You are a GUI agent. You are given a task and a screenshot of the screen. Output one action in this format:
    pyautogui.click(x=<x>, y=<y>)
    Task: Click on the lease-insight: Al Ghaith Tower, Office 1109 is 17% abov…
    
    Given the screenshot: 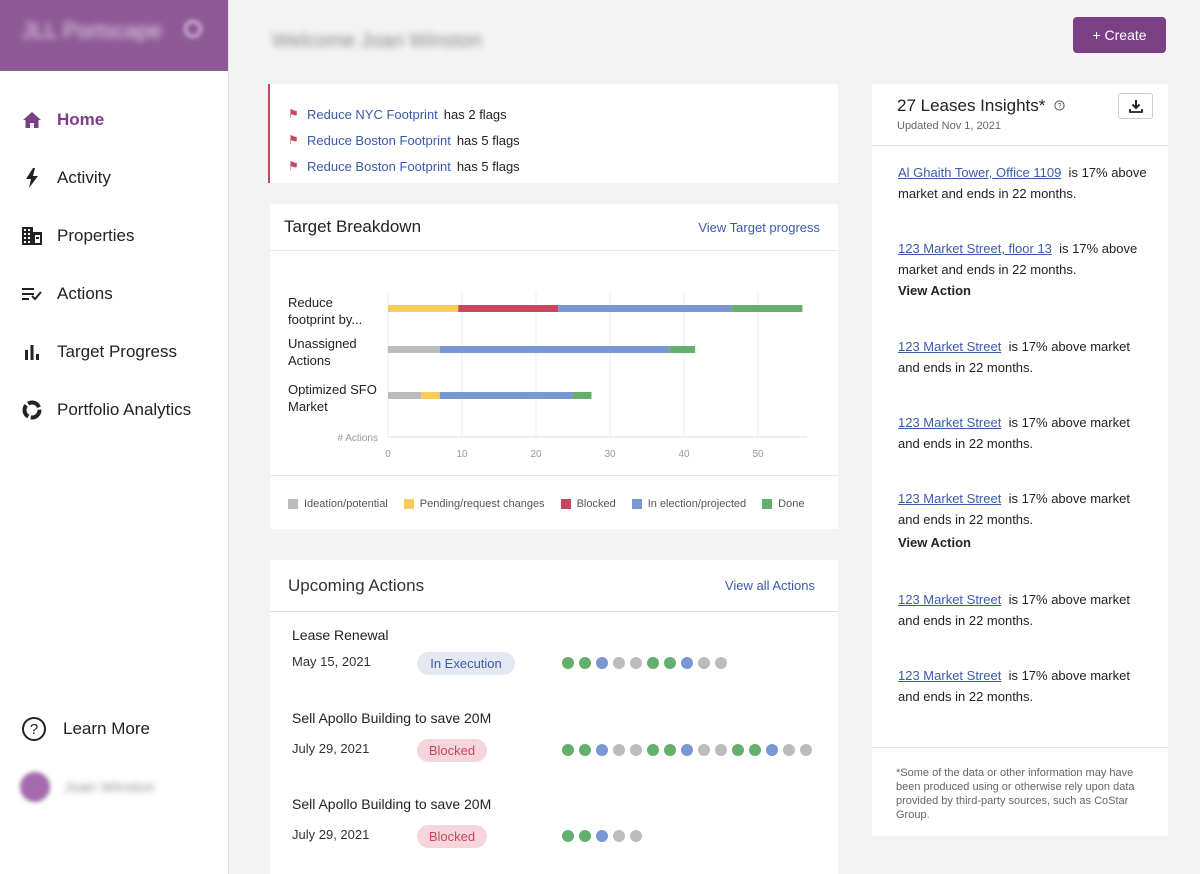 What is the action you would take?
    pyautogui.click(x=1022, y=183)
    